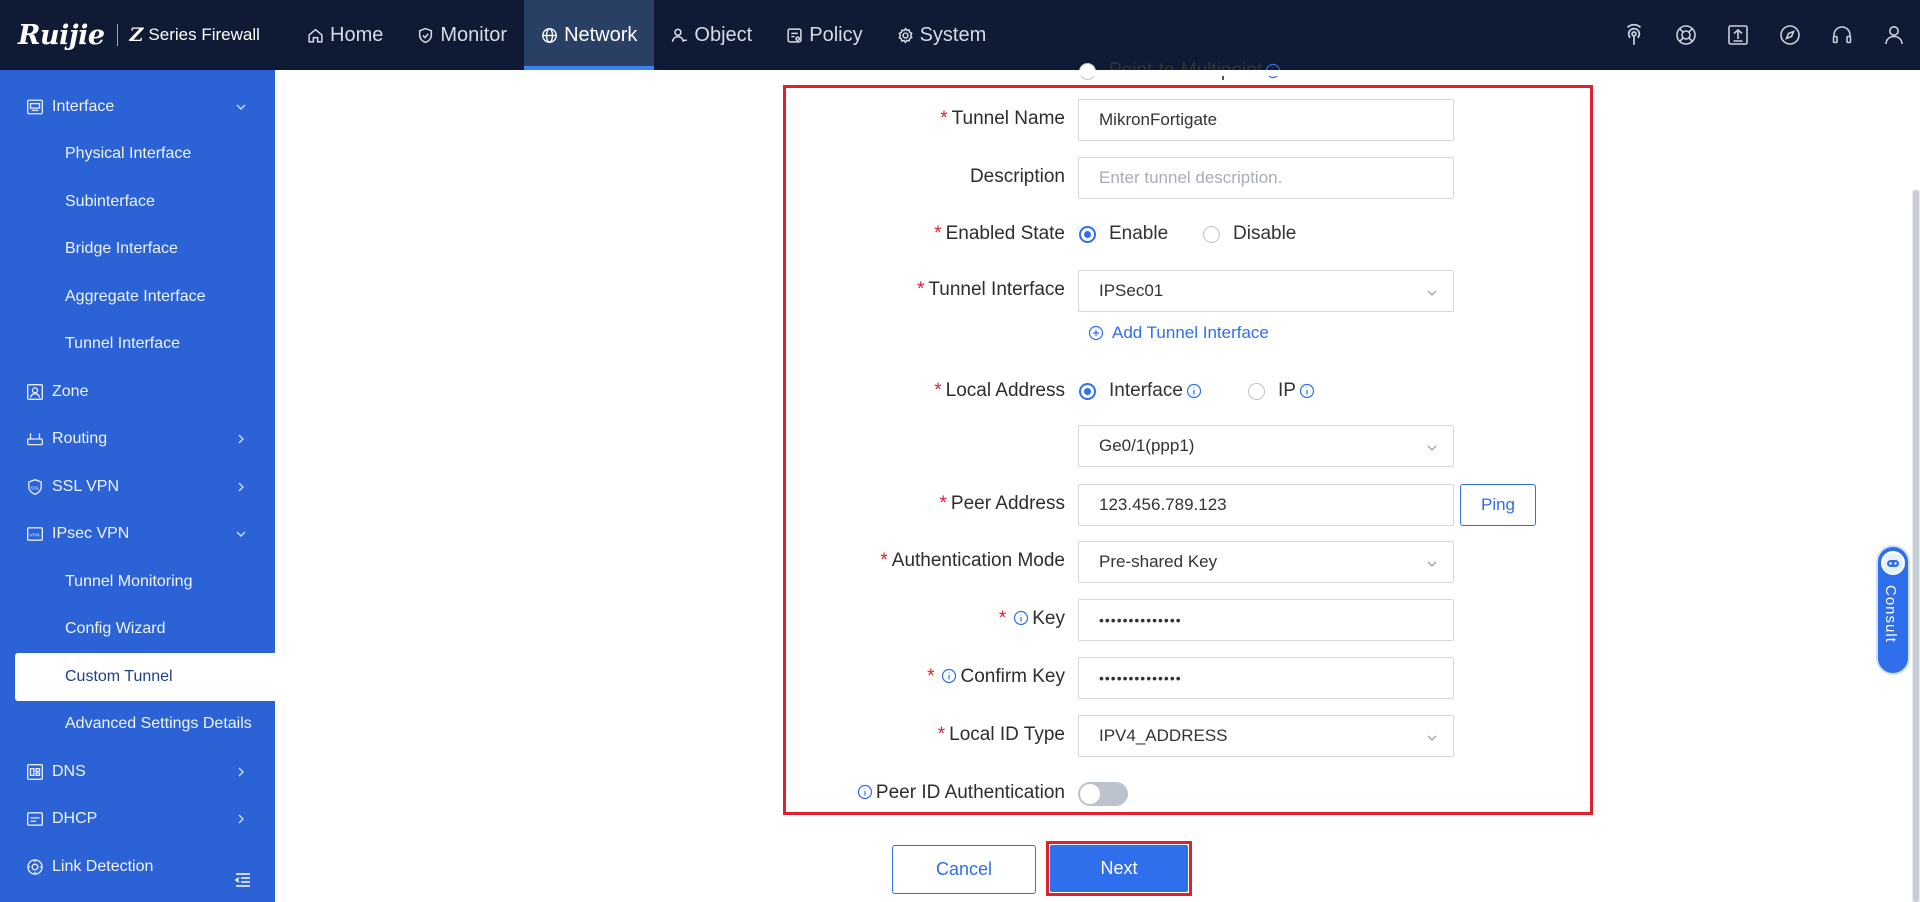 This screenshot has width=1920, height=902. I want to click on sidebar-item-label: SSL VPN, so click(85, 486).